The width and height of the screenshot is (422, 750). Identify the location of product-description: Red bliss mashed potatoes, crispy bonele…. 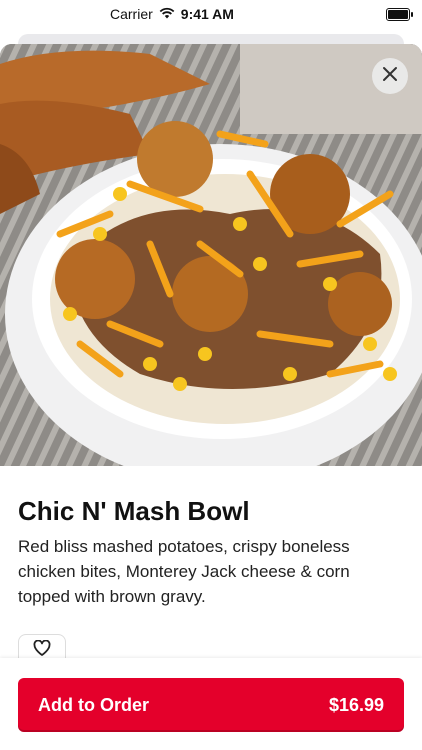
(184, 571).